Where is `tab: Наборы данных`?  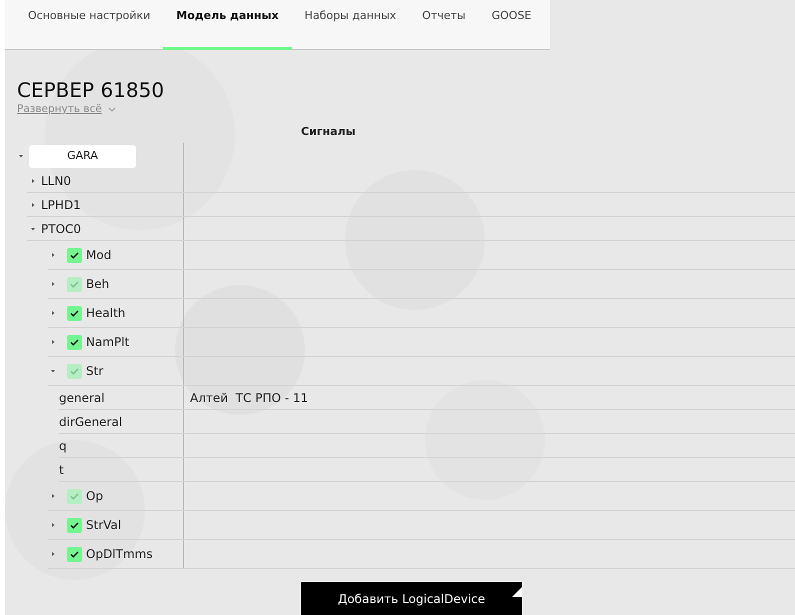
tab: Наборы данных is located at coordinates (351, 25).